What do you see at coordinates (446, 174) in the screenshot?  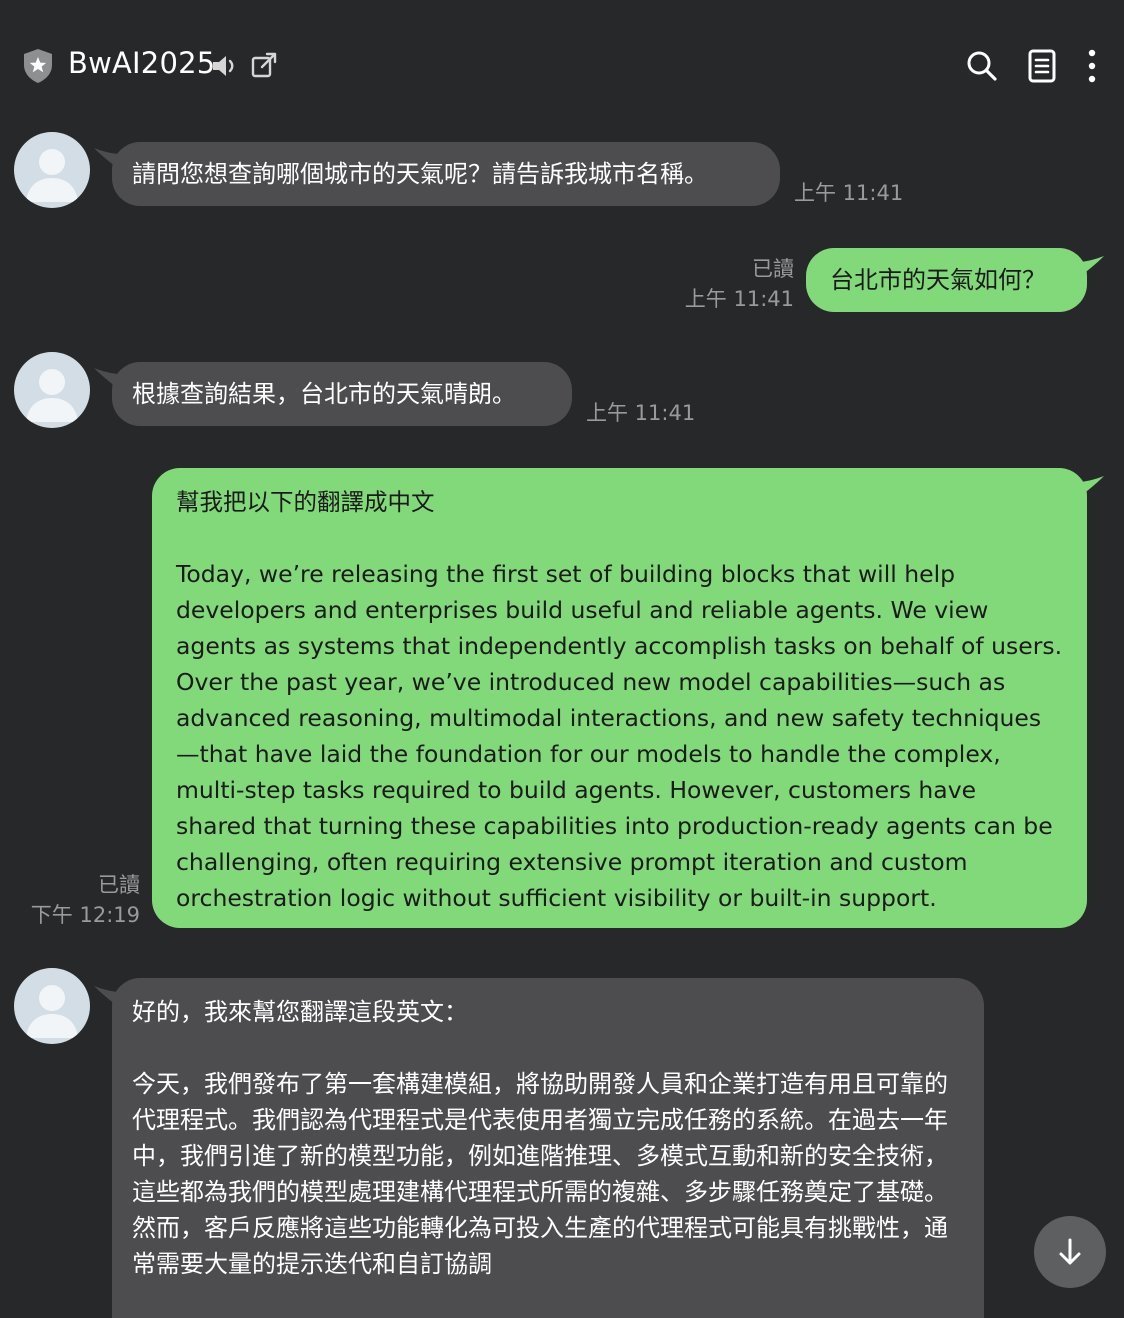 I see `message-bubble: 請問您想查詢哪個城市的天氣呢？請告訴我城市名稱。` at bounding box center [446, 174].